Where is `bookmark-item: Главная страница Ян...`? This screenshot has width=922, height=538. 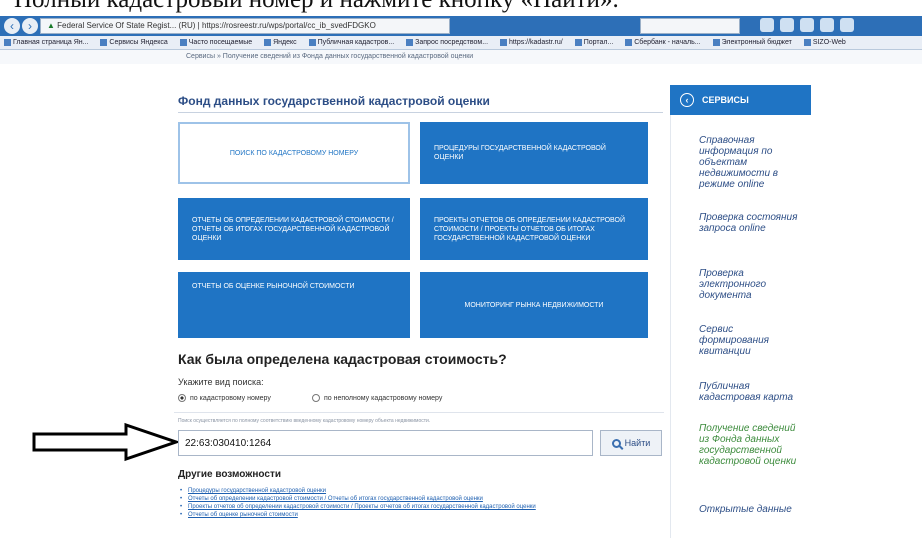 bookmark-item: Главная страница Ян... is located at coordinates (46, 42).